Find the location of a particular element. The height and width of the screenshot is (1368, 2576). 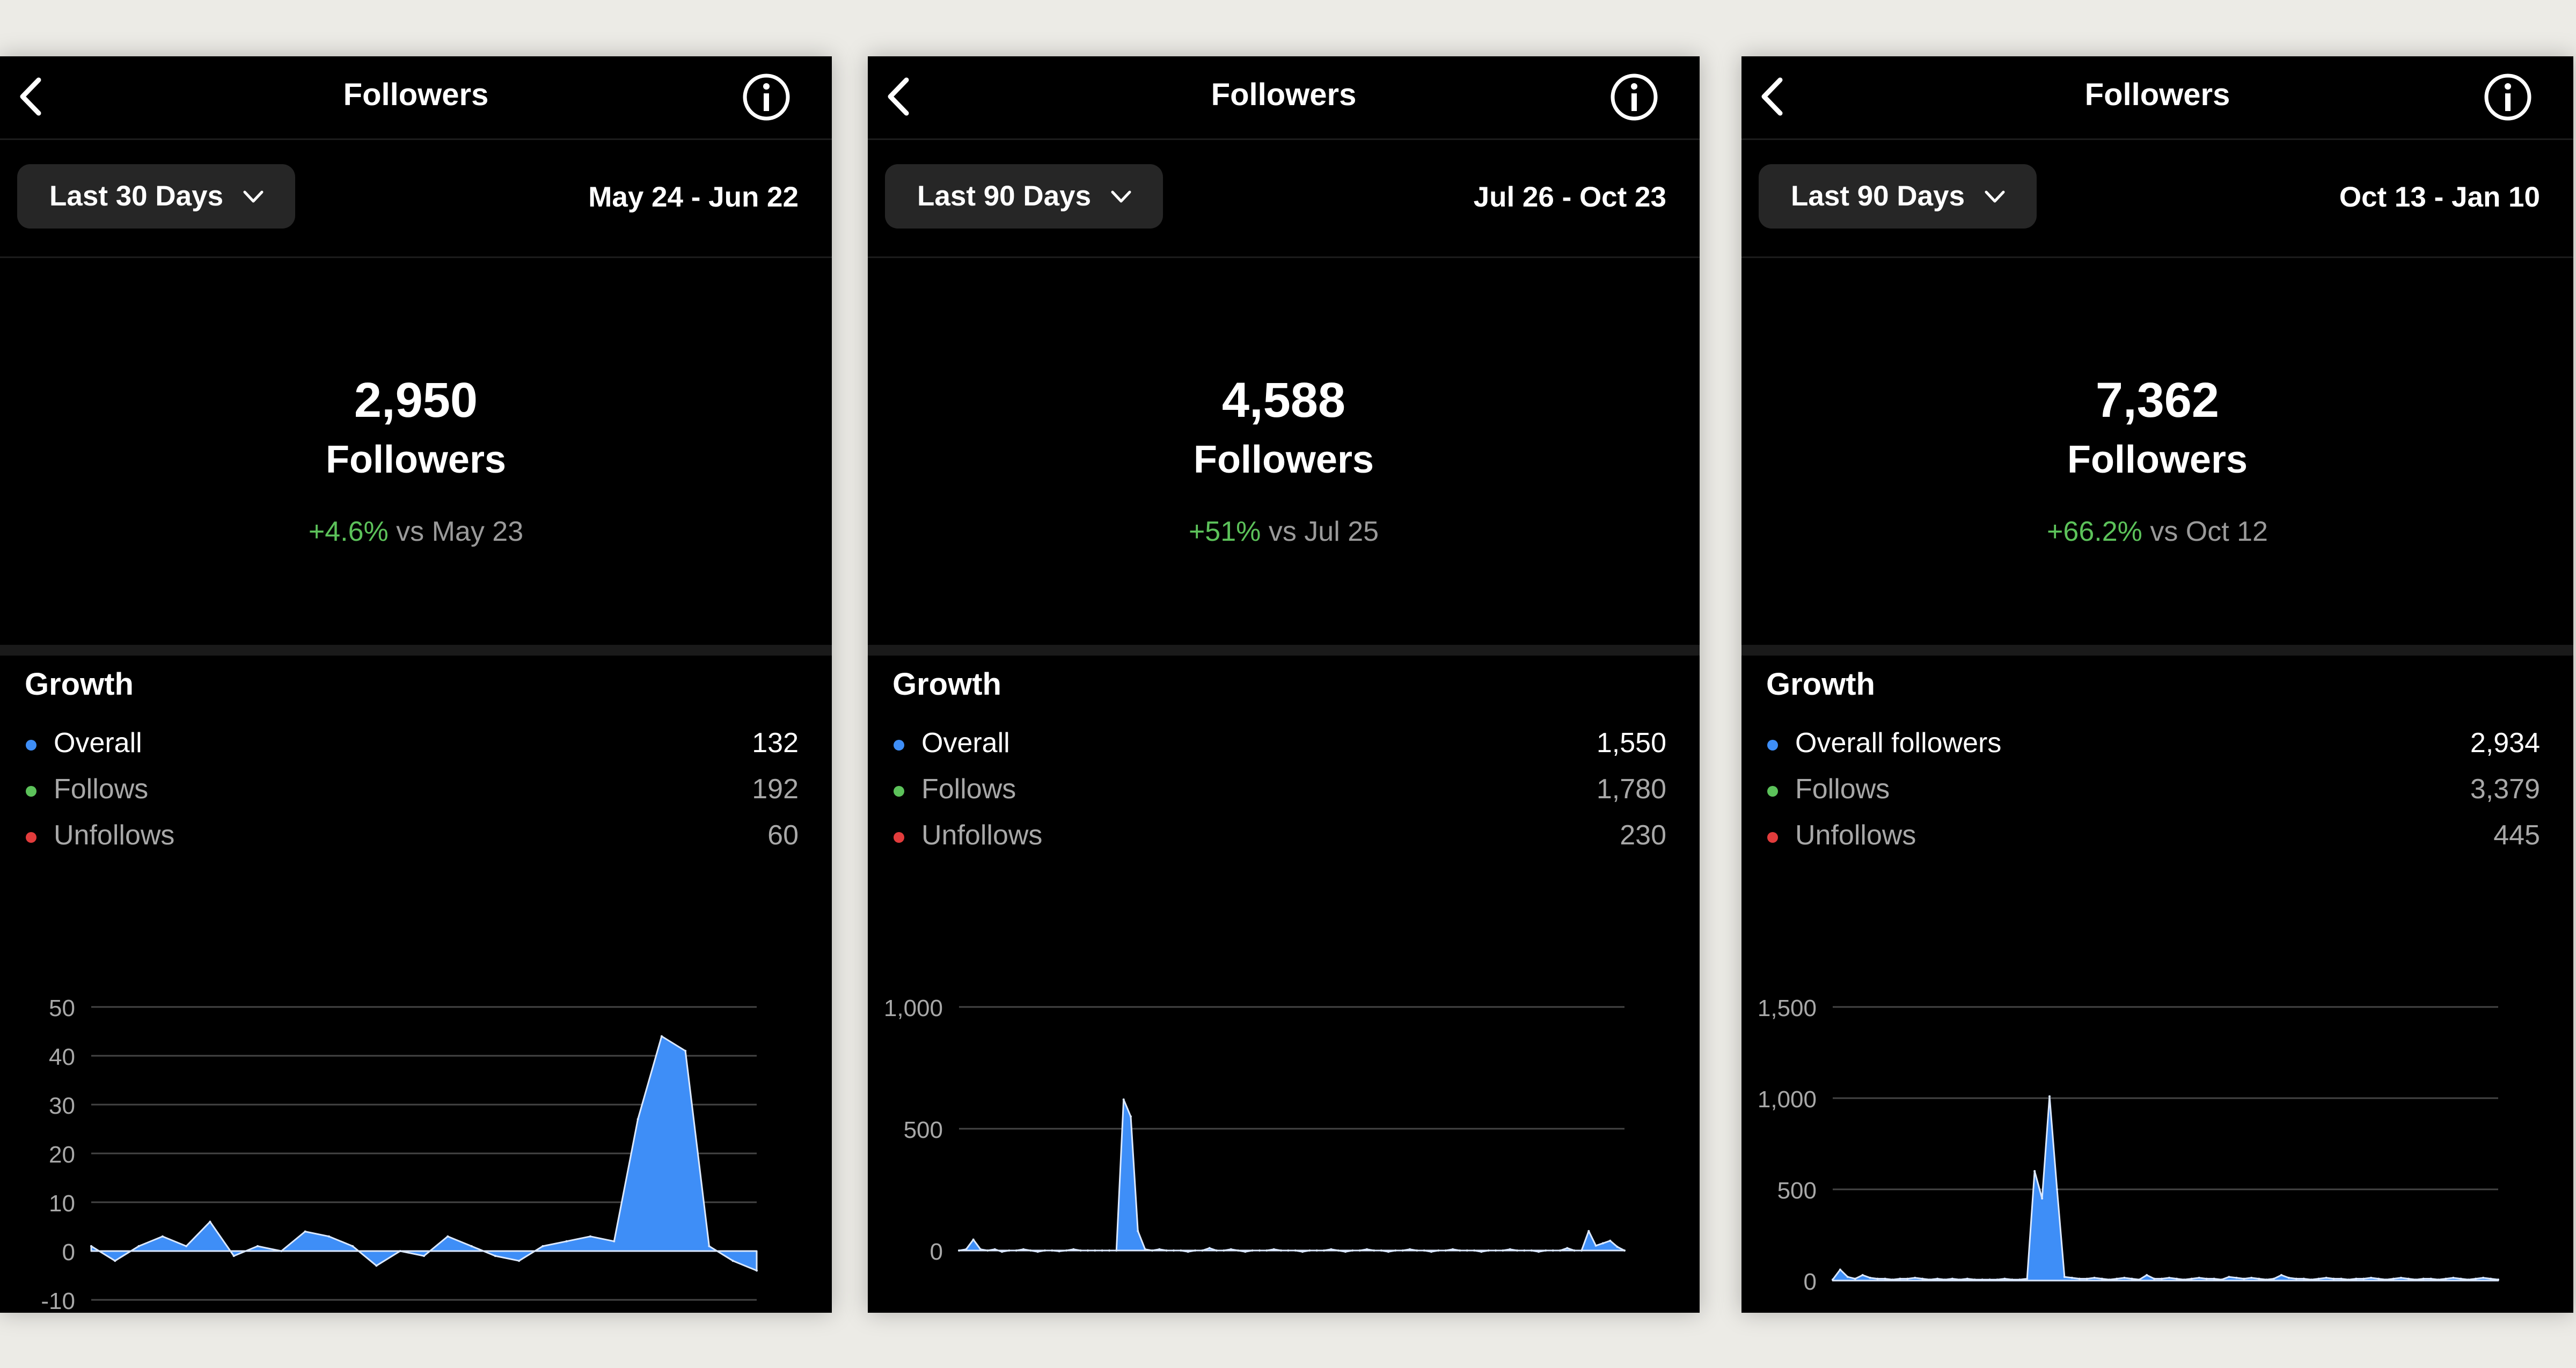

growth-chart: 1,5001,0005000-500 is located at coordinates (2128, 1145).